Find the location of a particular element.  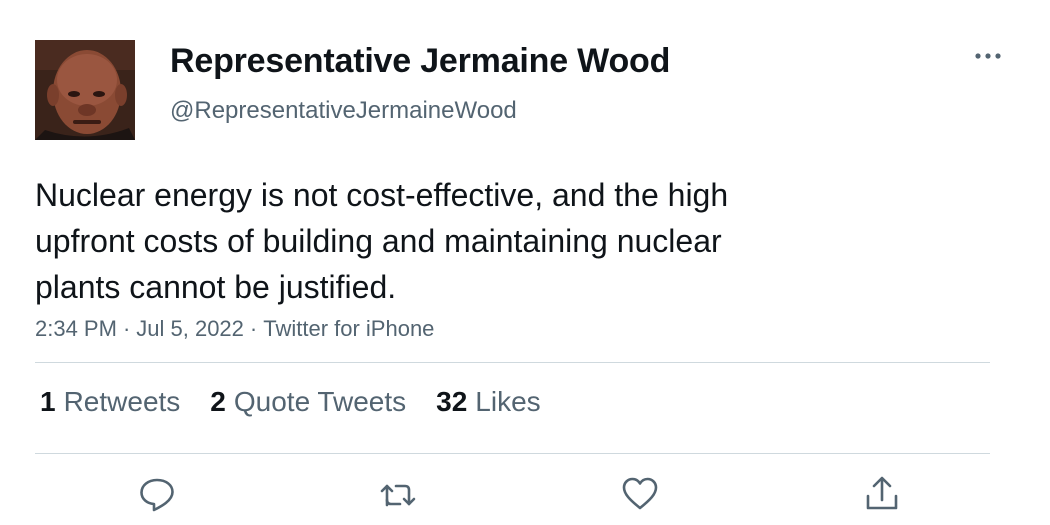

user-handle: @RepresentativeJermaineWood is located at coordinates (343, 111).